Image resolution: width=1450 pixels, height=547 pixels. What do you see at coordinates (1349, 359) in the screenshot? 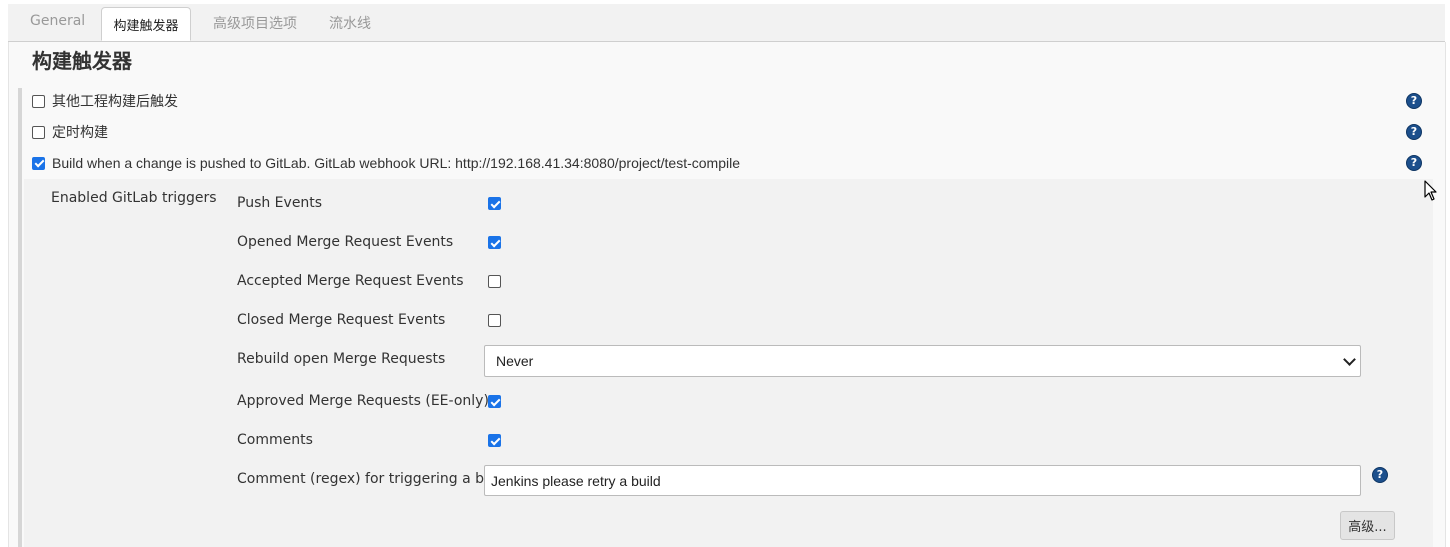
I see `chevron-down-icon` at bounding box center [1349, 359].